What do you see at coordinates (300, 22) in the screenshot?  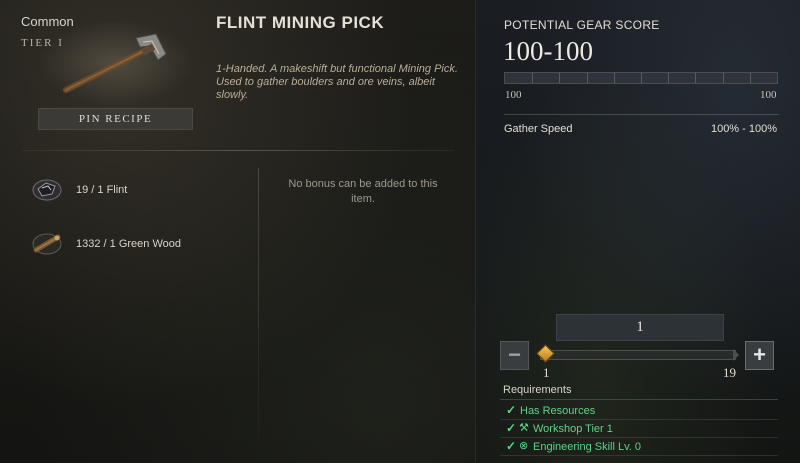 I see `item-title: FLINT MINING PICK` at bounding box center [300, 22].